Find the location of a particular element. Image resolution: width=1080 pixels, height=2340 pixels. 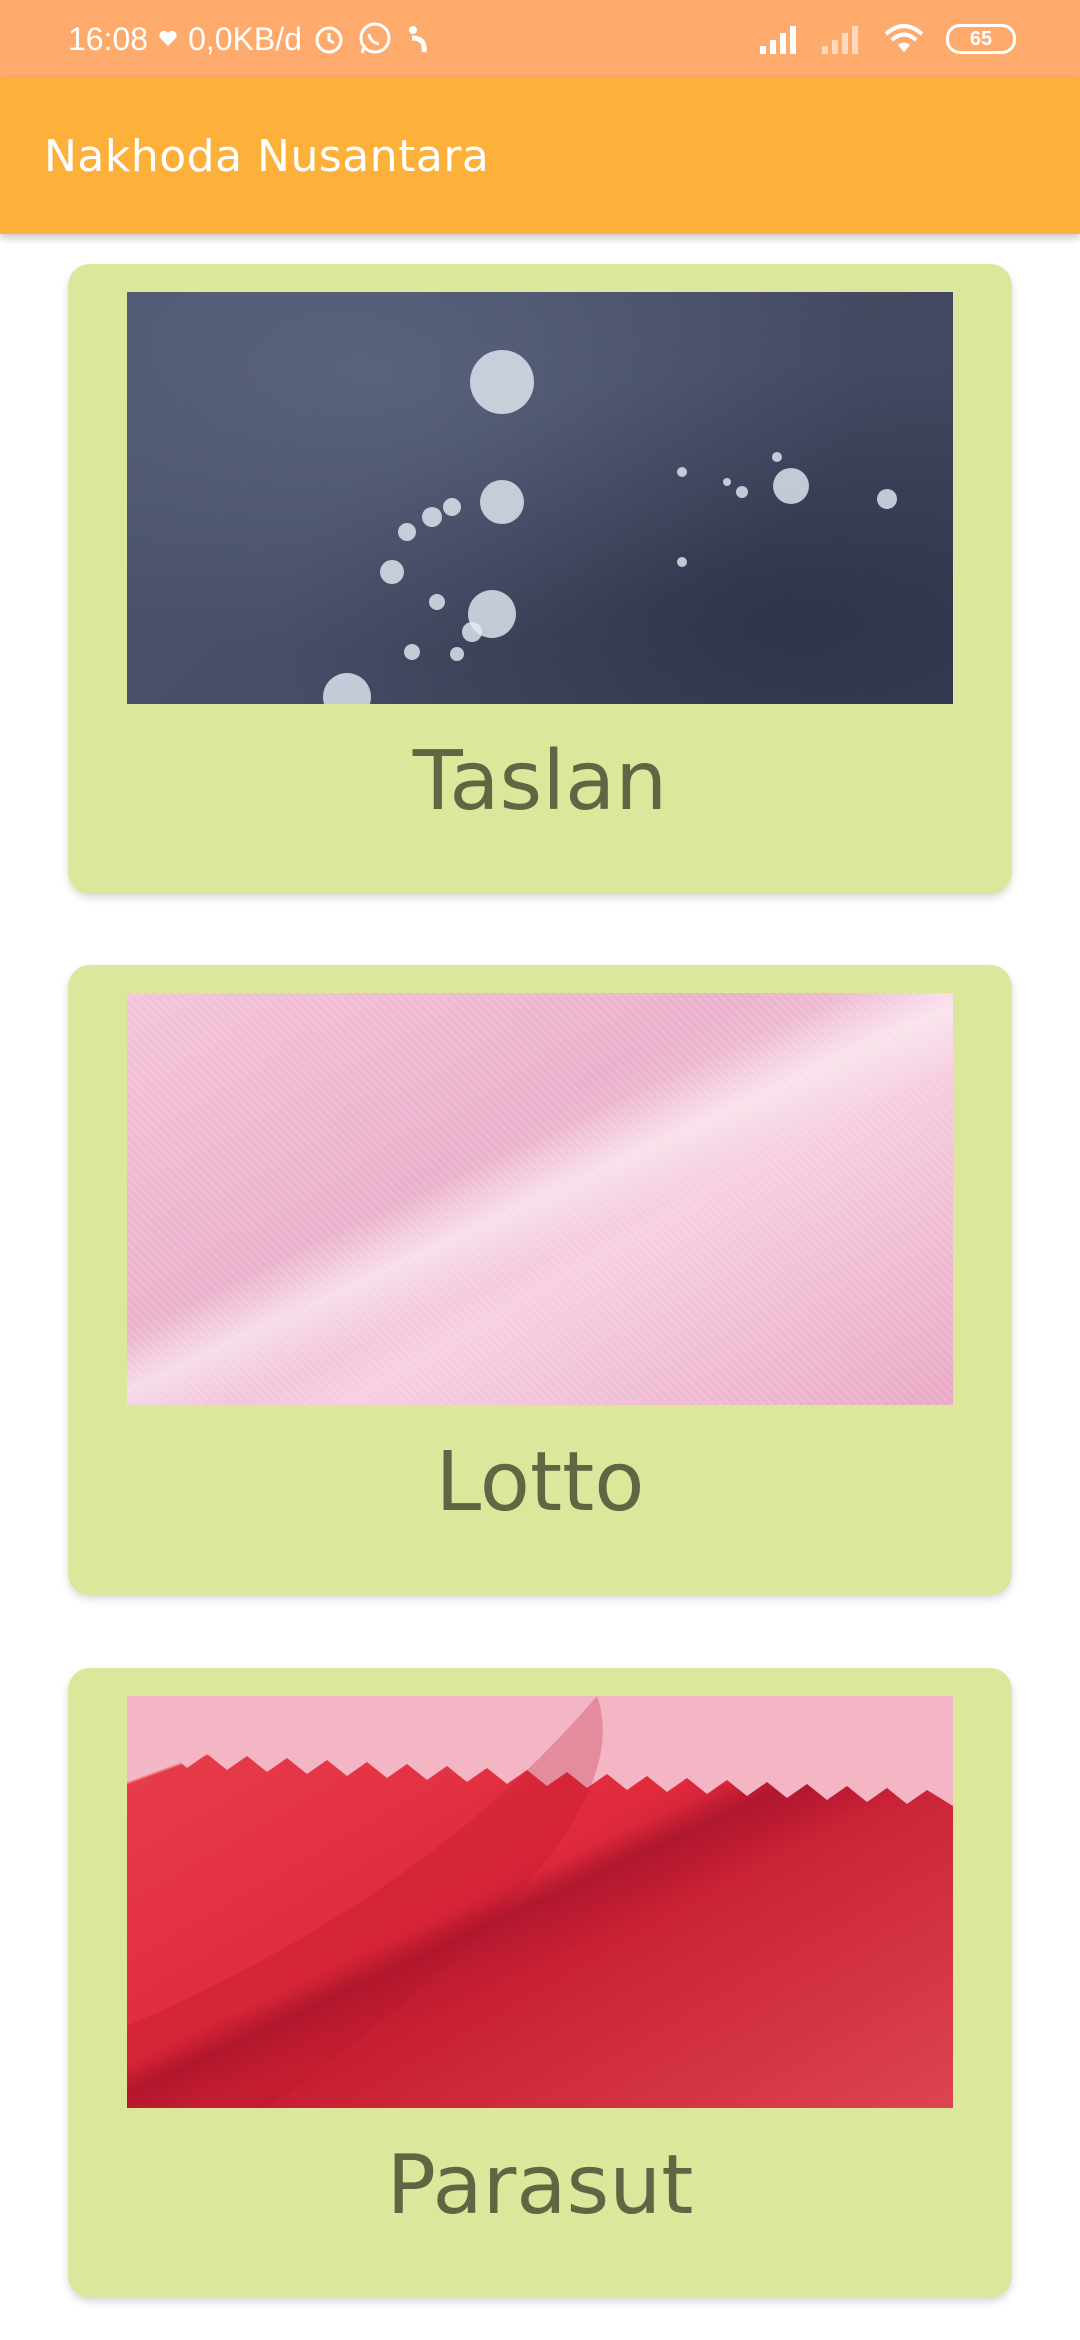

status-right: 65 is located at coordinates (888, 39).